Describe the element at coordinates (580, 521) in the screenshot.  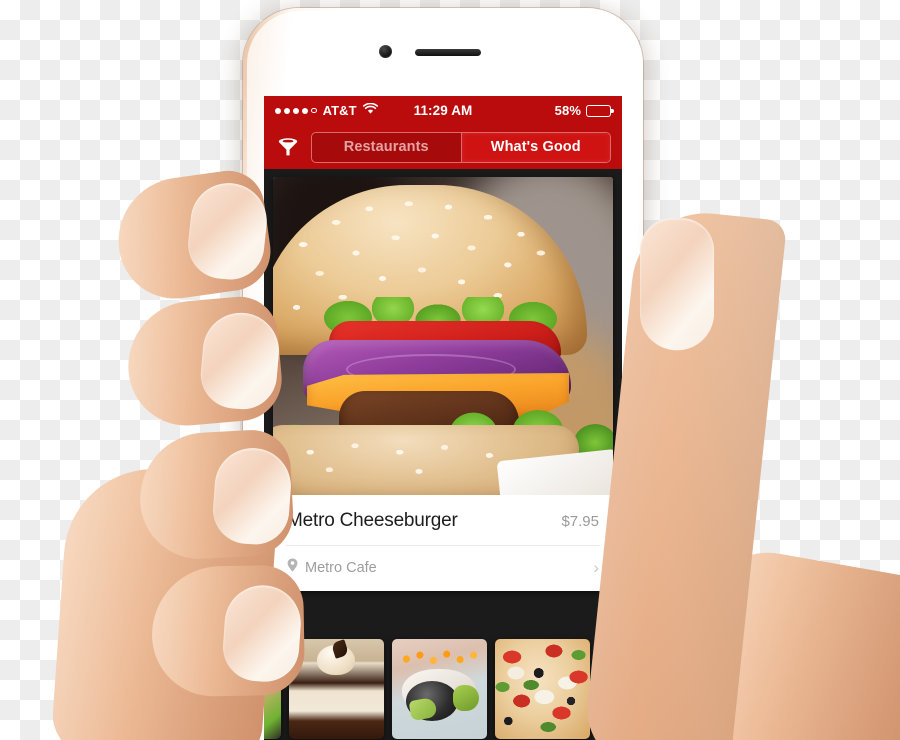
I see `dish-price: $7.95` at that location.